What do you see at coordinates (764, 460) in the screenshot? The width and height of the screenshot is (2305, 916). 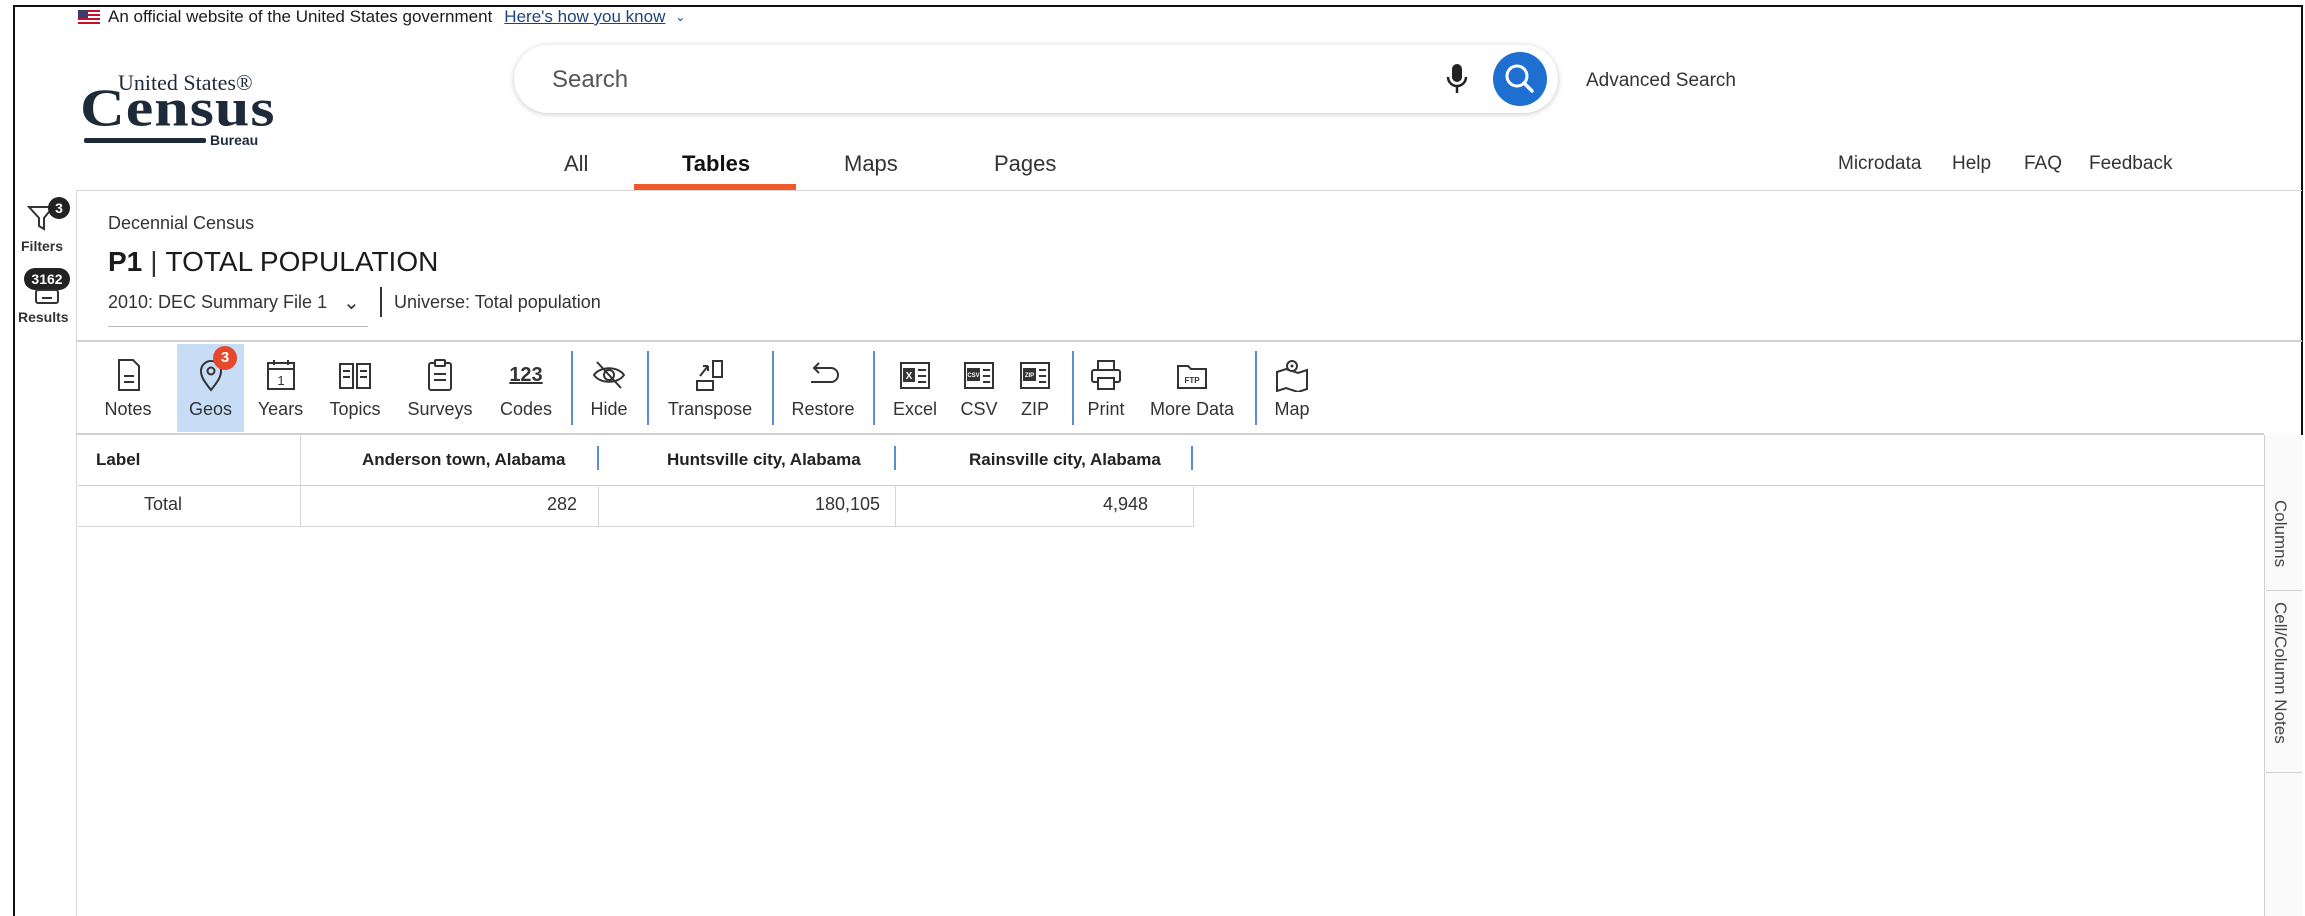 I see `column-header-huntsville: Huntsville city, Alabama` at bounding box center [764, 460].